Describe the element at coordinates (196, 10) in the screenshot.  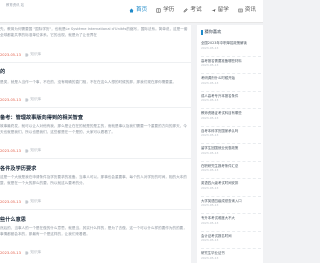
I see `nav-label-exam: 考试` at that location.